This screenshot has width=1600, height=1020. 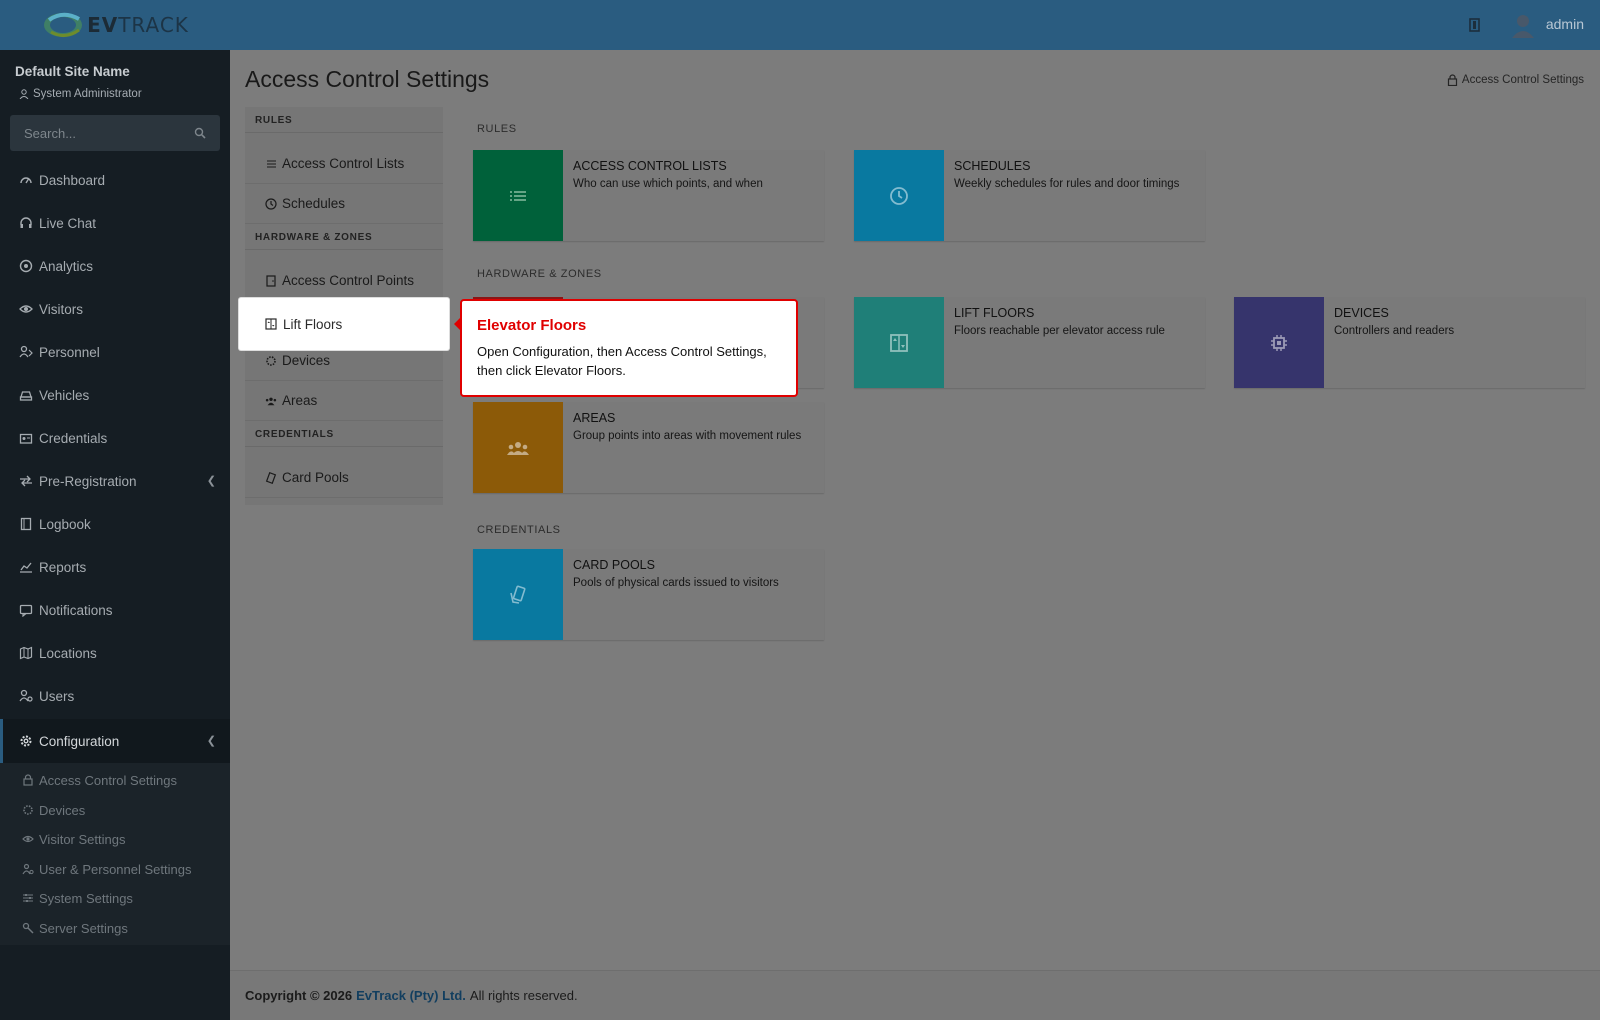 What do you see at coordinates (200, 133) in the screenshot?
I see `search-icon` at bounding box center [200, 133].